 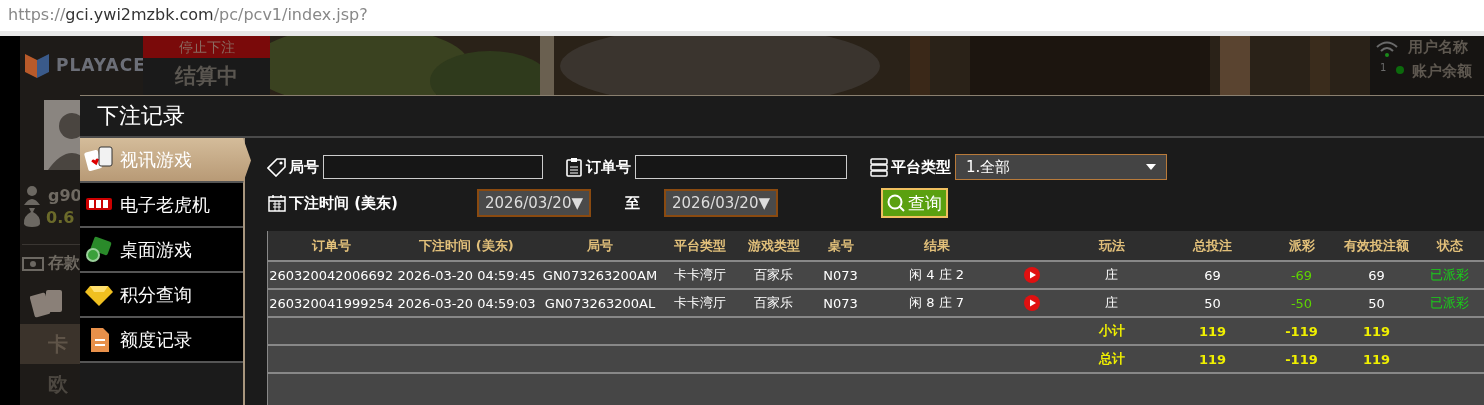 I want to click on line-number: 1, so click(x=1383, y=67).